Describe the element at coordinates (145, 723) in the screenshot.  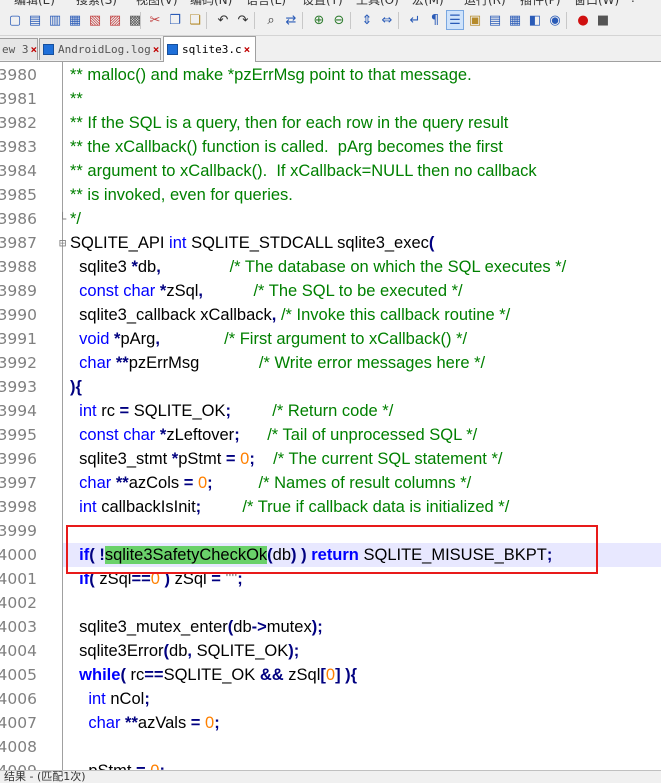
I see `code-line: char **azVals = 0;` at that location.